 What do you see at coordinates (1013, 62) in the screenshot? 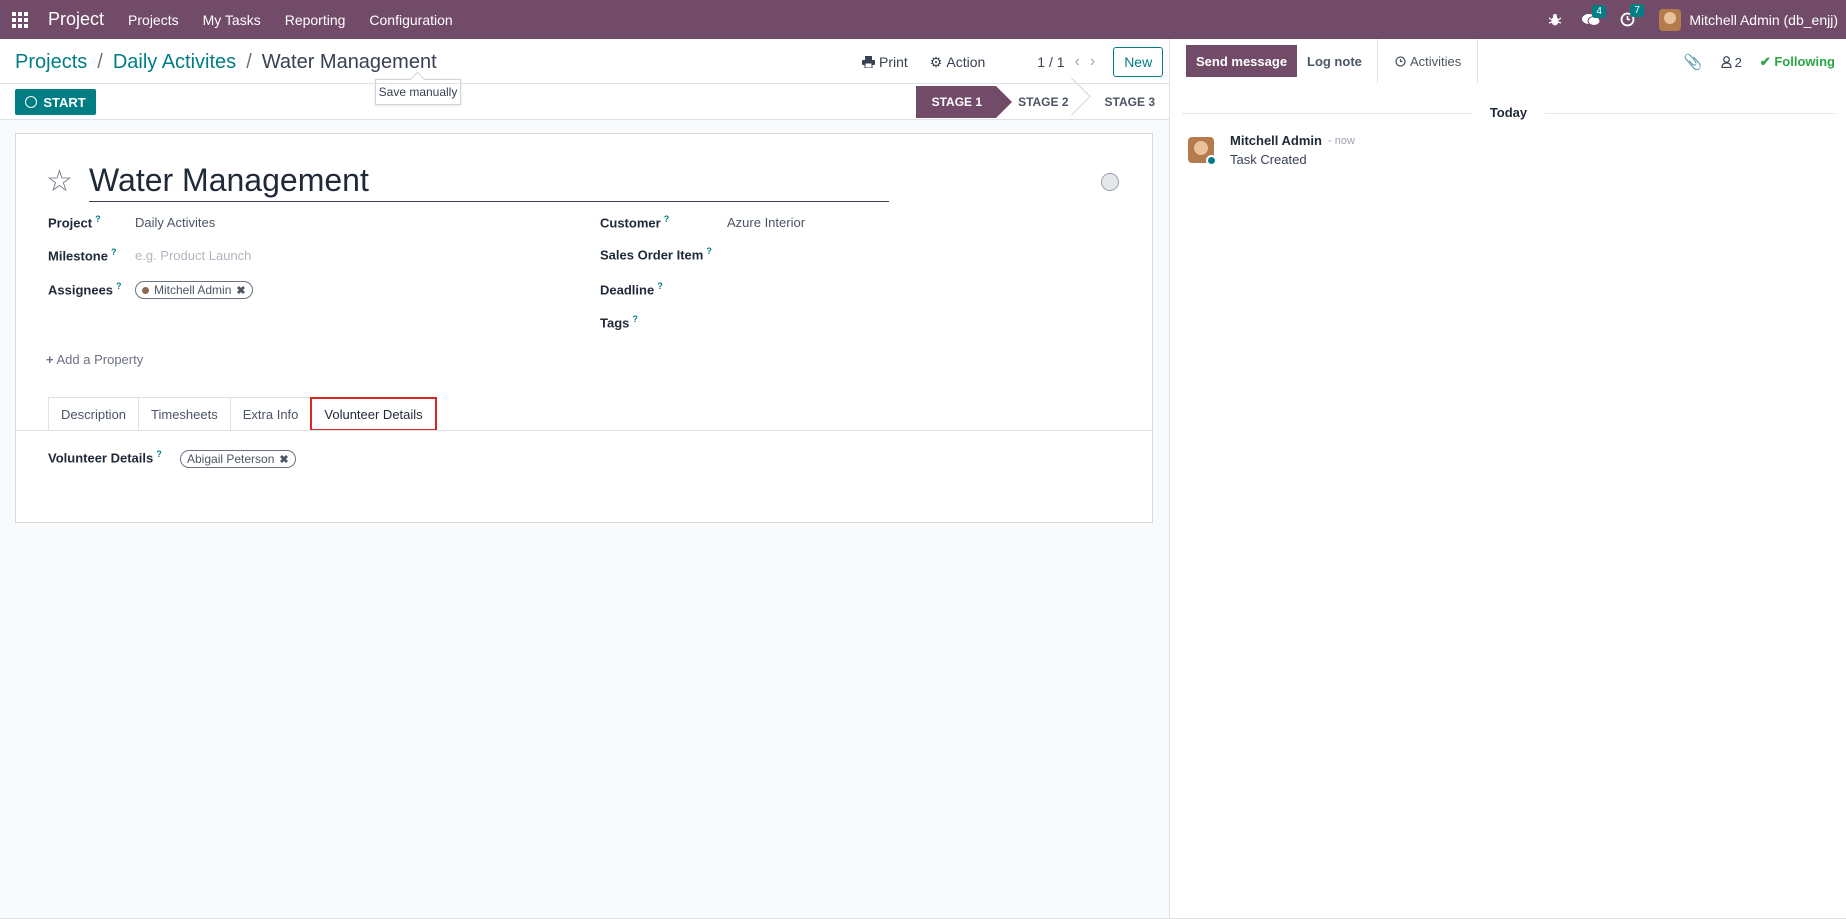
I see `control-actions: Print ⚙ Action 1 / 1 ‹ › New` at bounding box center [1013, 62].